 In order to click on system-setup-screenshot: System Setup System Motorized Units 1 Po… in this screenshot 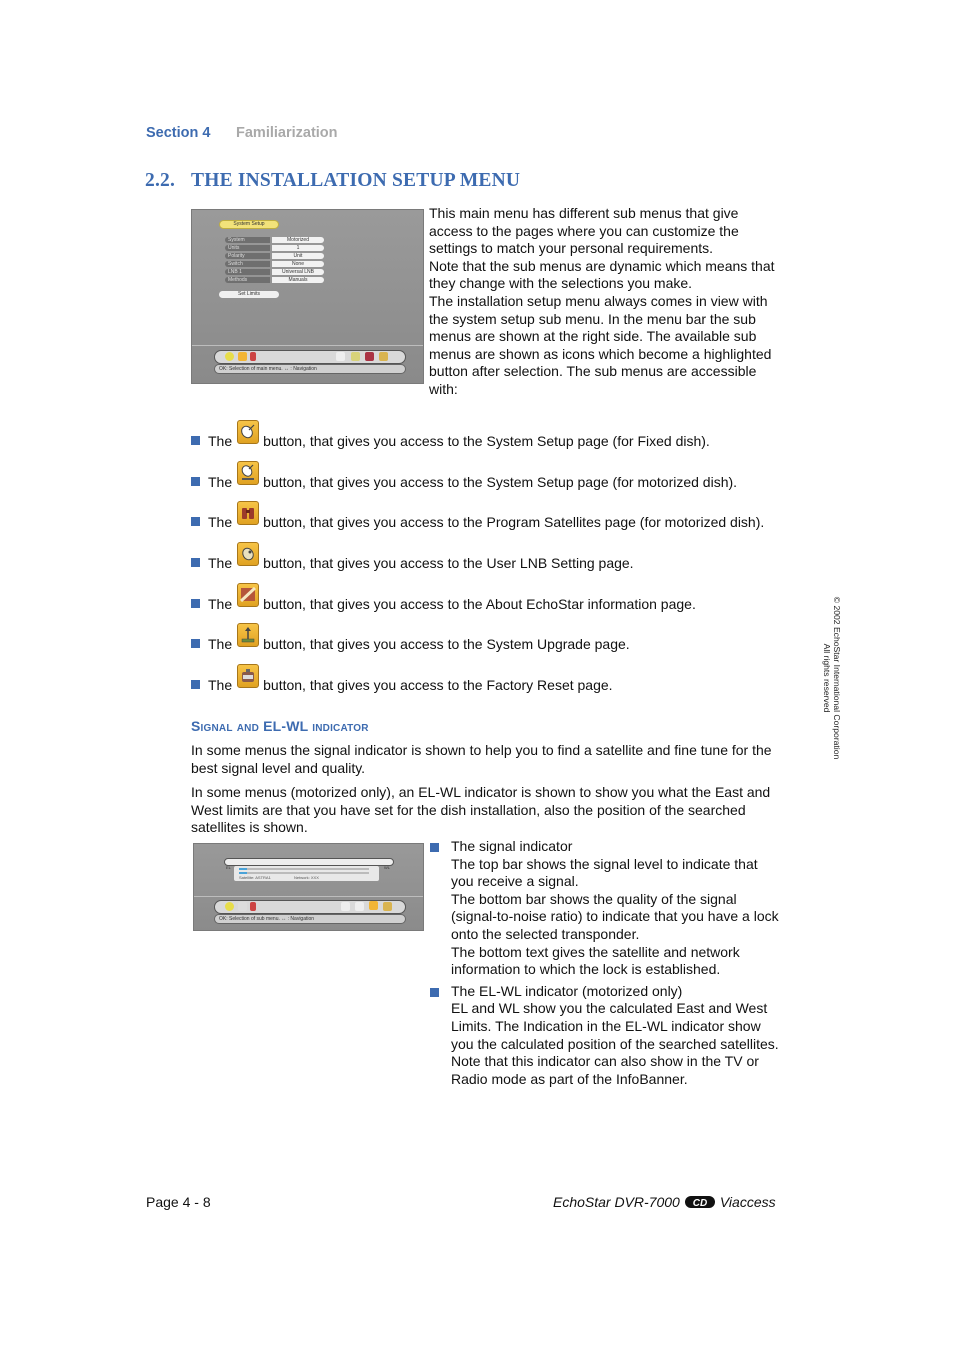, I will do `click(307, 296)`.